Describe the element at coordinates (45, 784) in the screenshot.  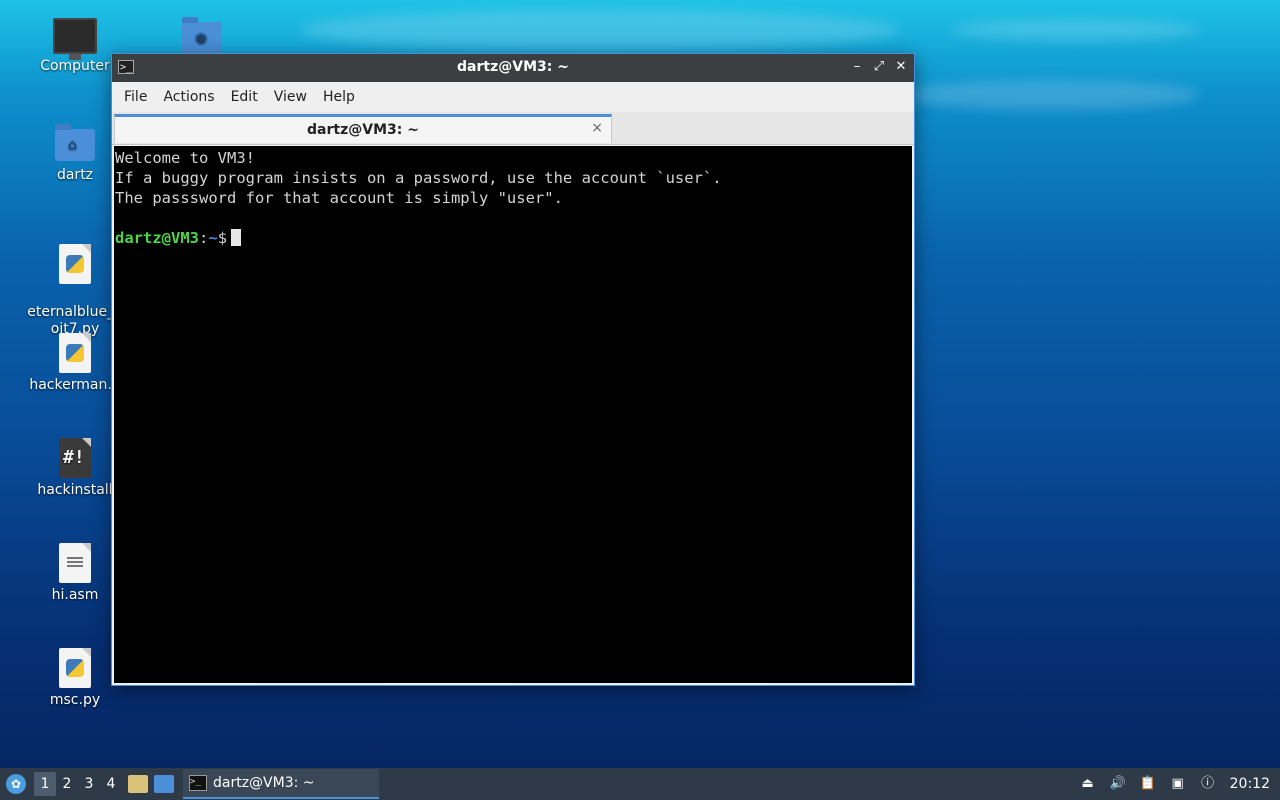
I see `workspace-1: 1` at that location.